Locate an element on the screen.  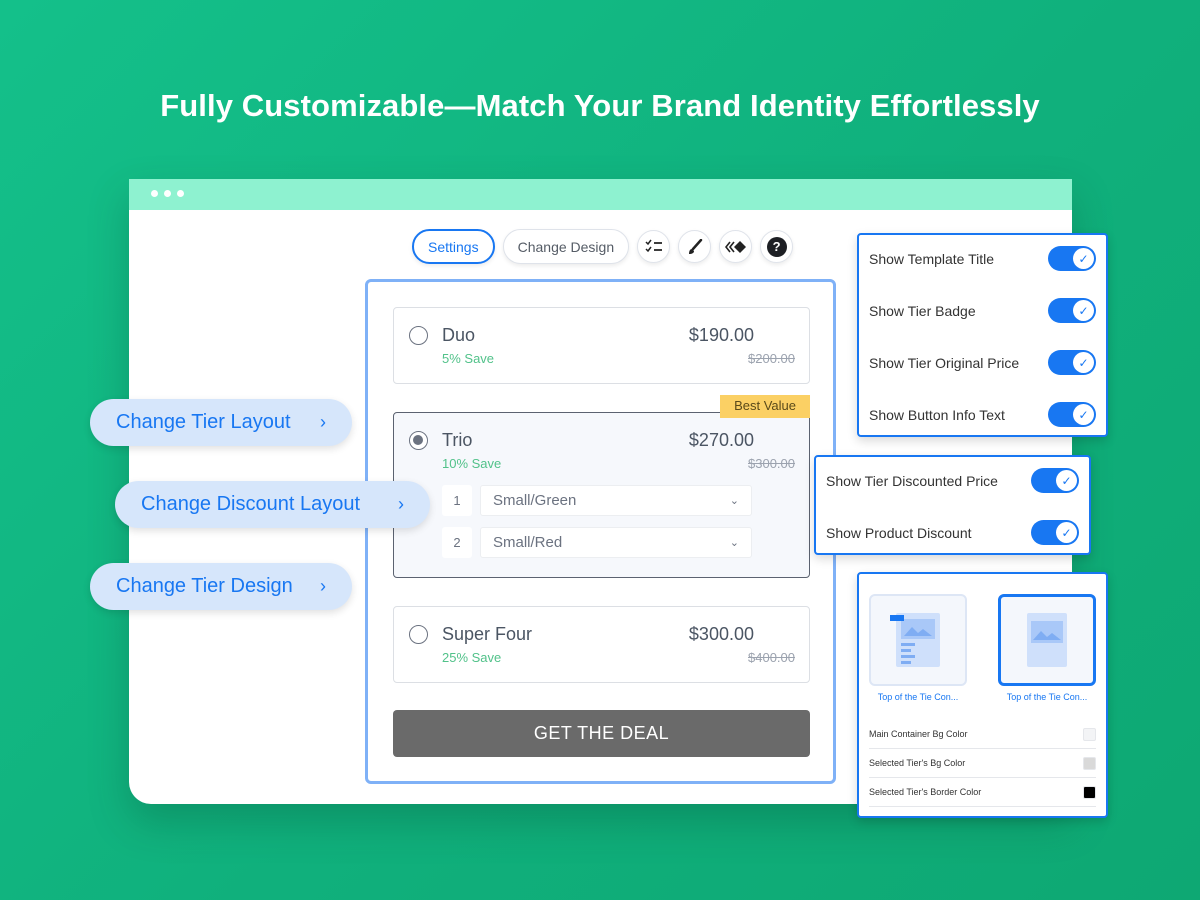
tier-original-price: $200.00 is located at coordinates (771, 358).